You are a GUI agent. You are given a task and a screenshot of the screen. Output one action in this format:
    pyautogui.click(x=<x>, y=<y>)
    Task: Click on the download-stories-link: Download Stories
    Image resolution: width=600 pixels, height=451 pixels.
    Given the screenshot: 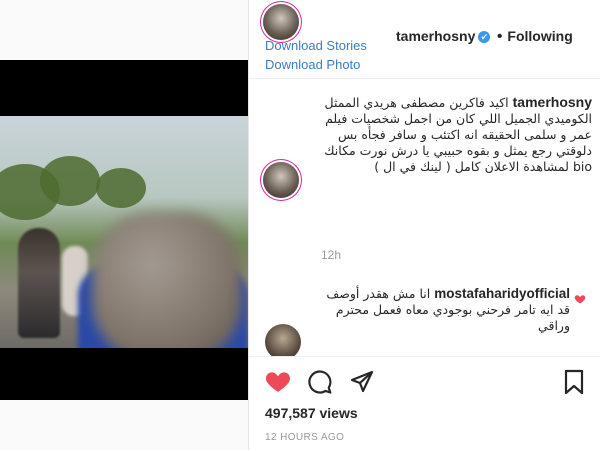 What is the action you would take?
    pyautogui.click(x=316, y=45)
    